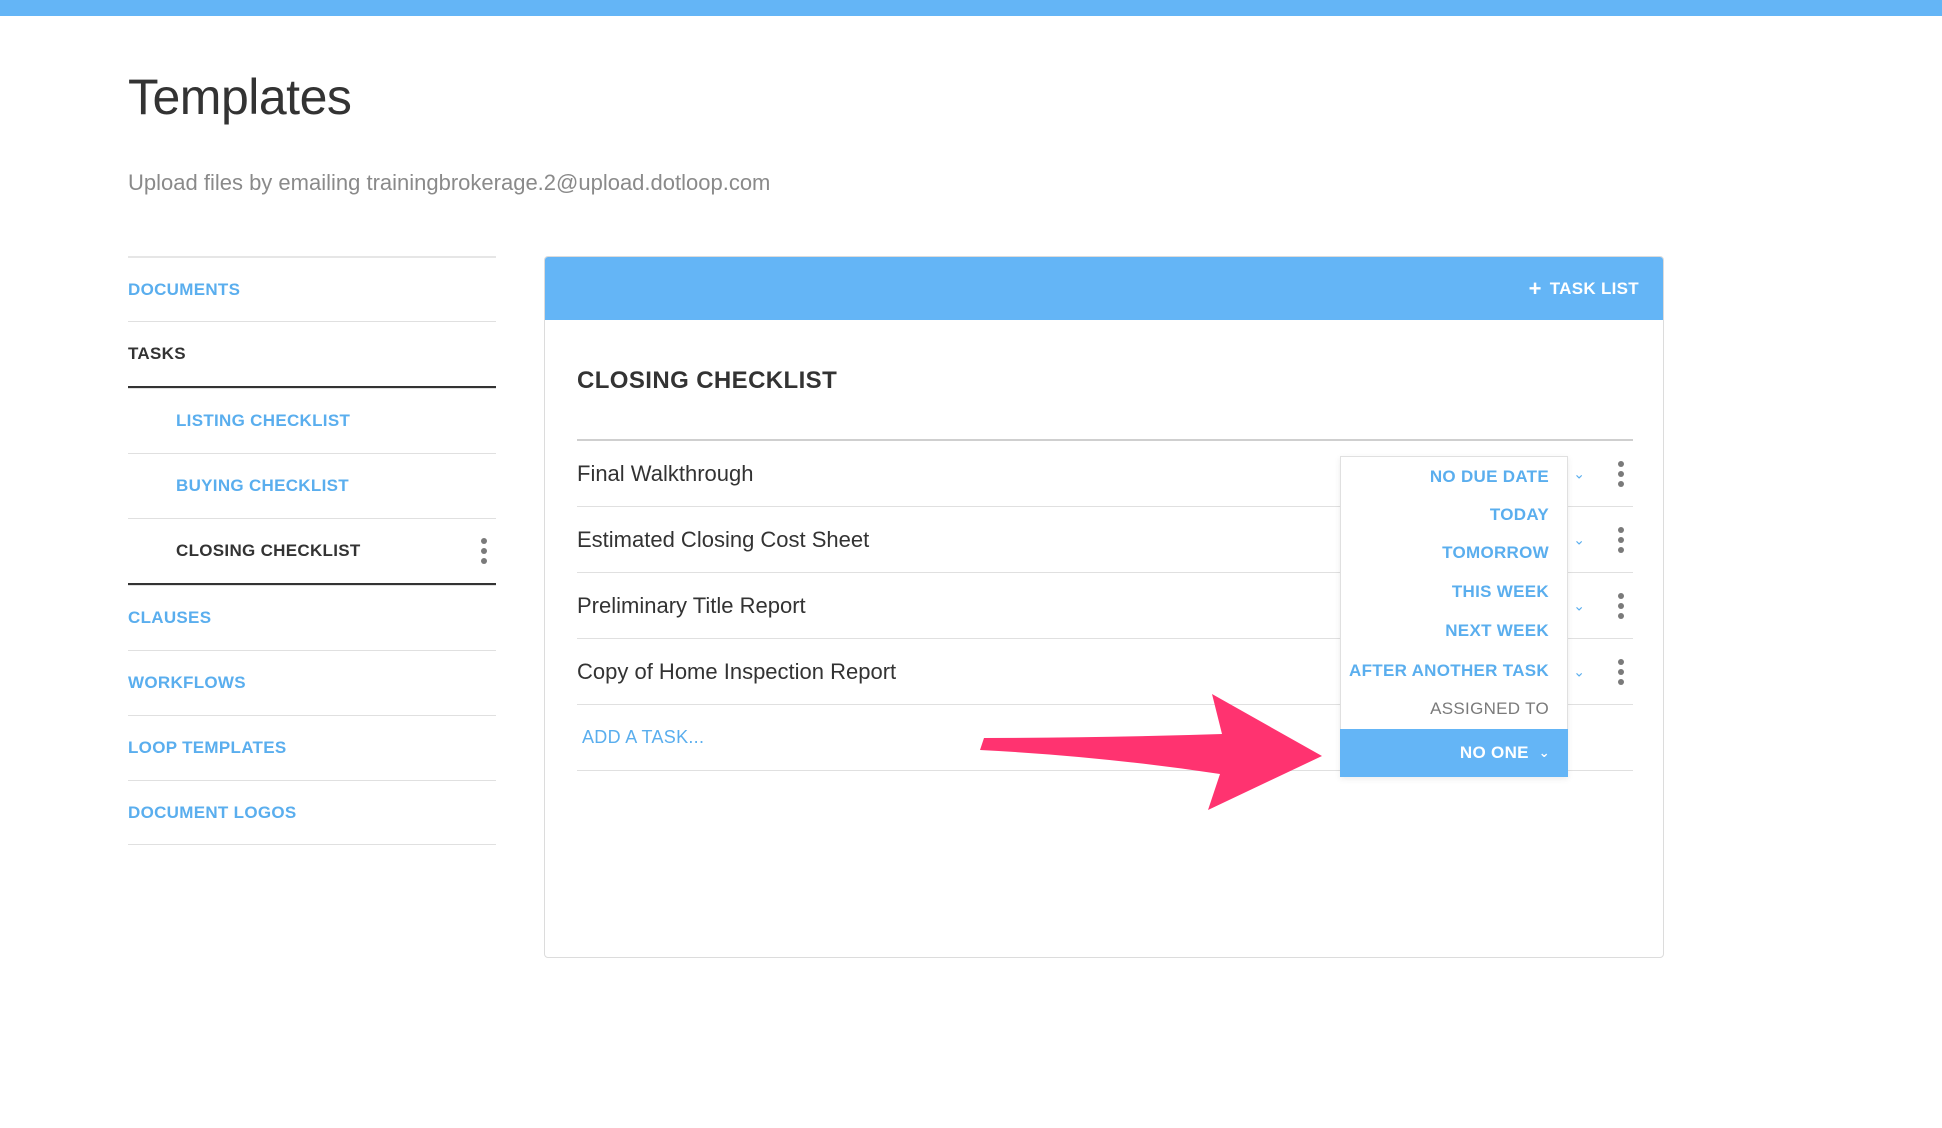 The width and height of the screenshot is (1942, 1128). Describe the element at coordinates (971, 8) in the screenshot. I see `top-accent-bar` at that location.